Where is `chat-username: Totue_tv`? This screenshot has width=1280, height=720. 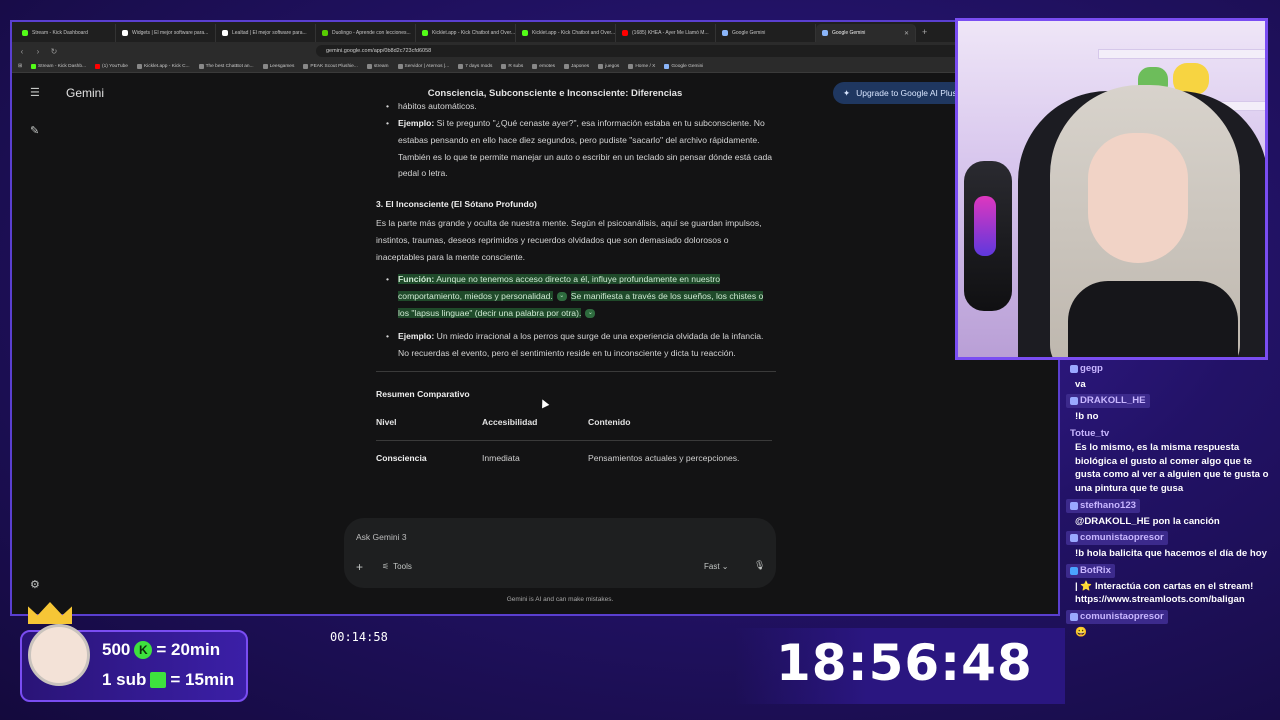 chat-username: Totue_tv is located at coordinates (1090, 433).